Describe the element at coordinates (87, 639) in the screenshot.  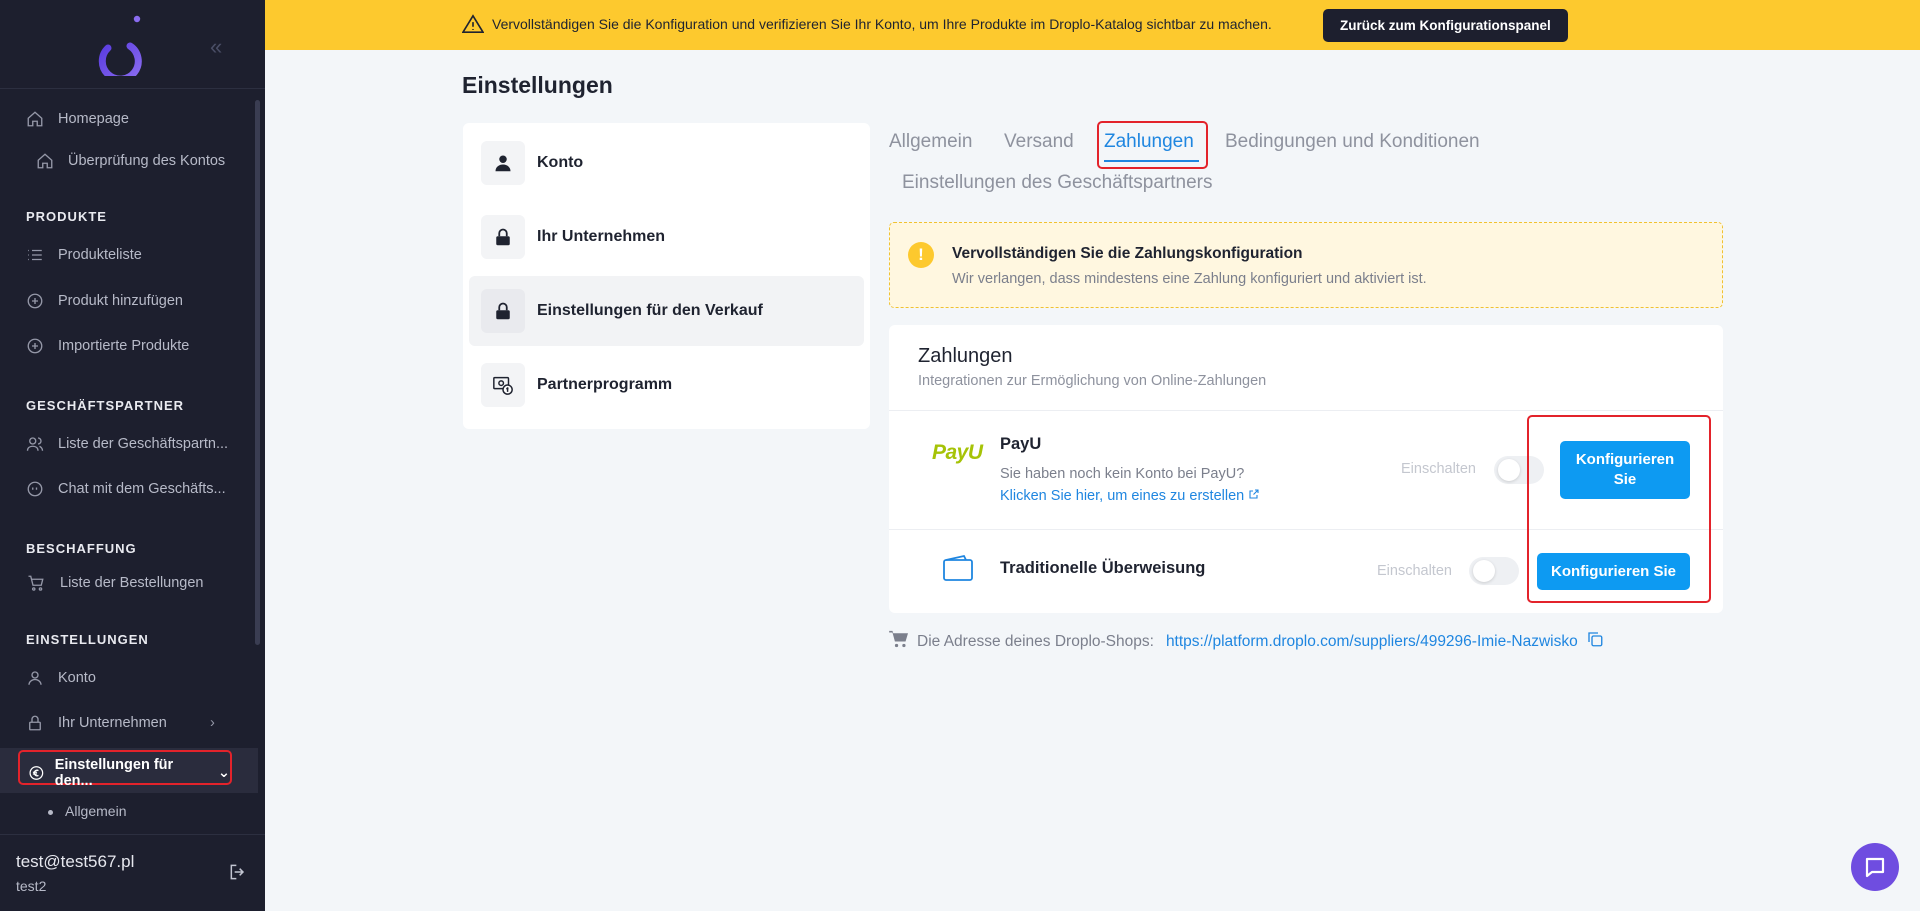
I see `sidebar-section-settings: EINSTELLUNGEN` at that location.